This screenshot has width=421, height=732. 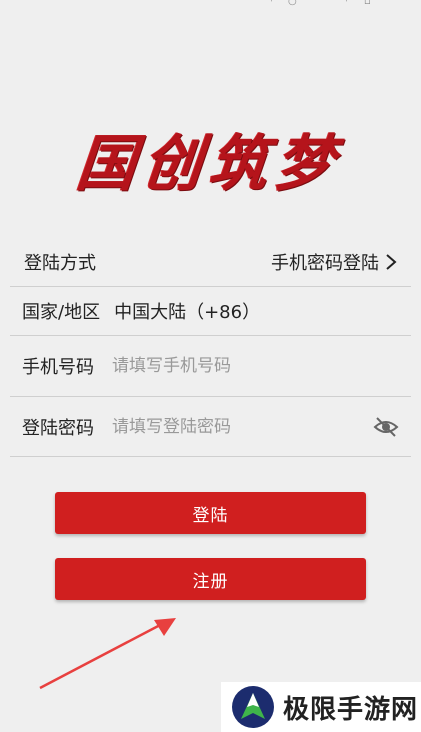 I want to click on app-logo: 国创筑梦, so click(x=210, y=158).